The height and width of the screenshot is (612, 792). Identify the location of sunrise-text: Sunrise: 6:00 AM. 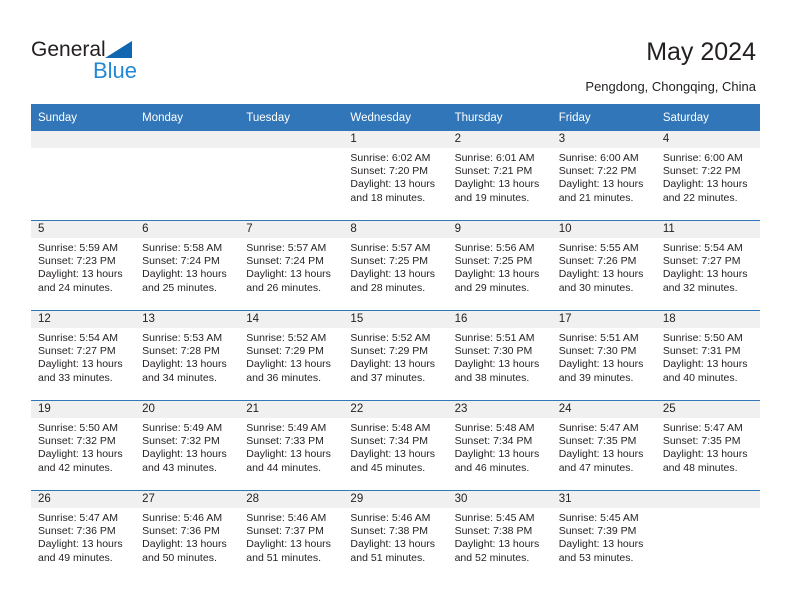
(702, 158).